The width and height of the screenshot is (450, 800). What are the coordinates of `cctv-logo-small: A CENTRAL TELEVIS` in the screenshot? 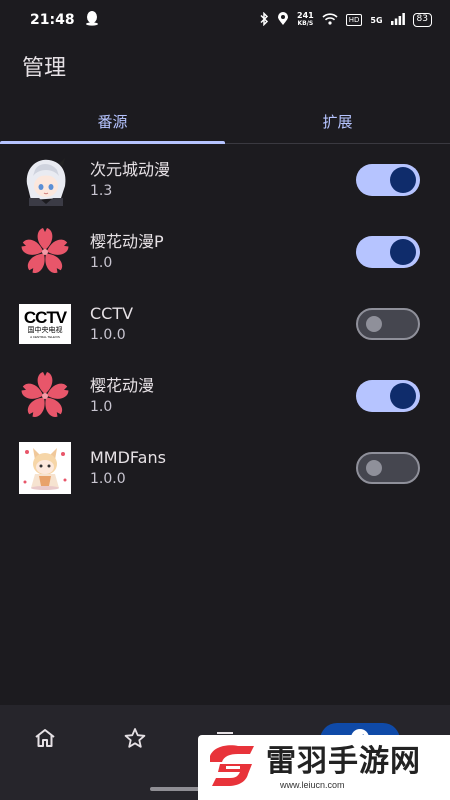 It's located at (45, 337).